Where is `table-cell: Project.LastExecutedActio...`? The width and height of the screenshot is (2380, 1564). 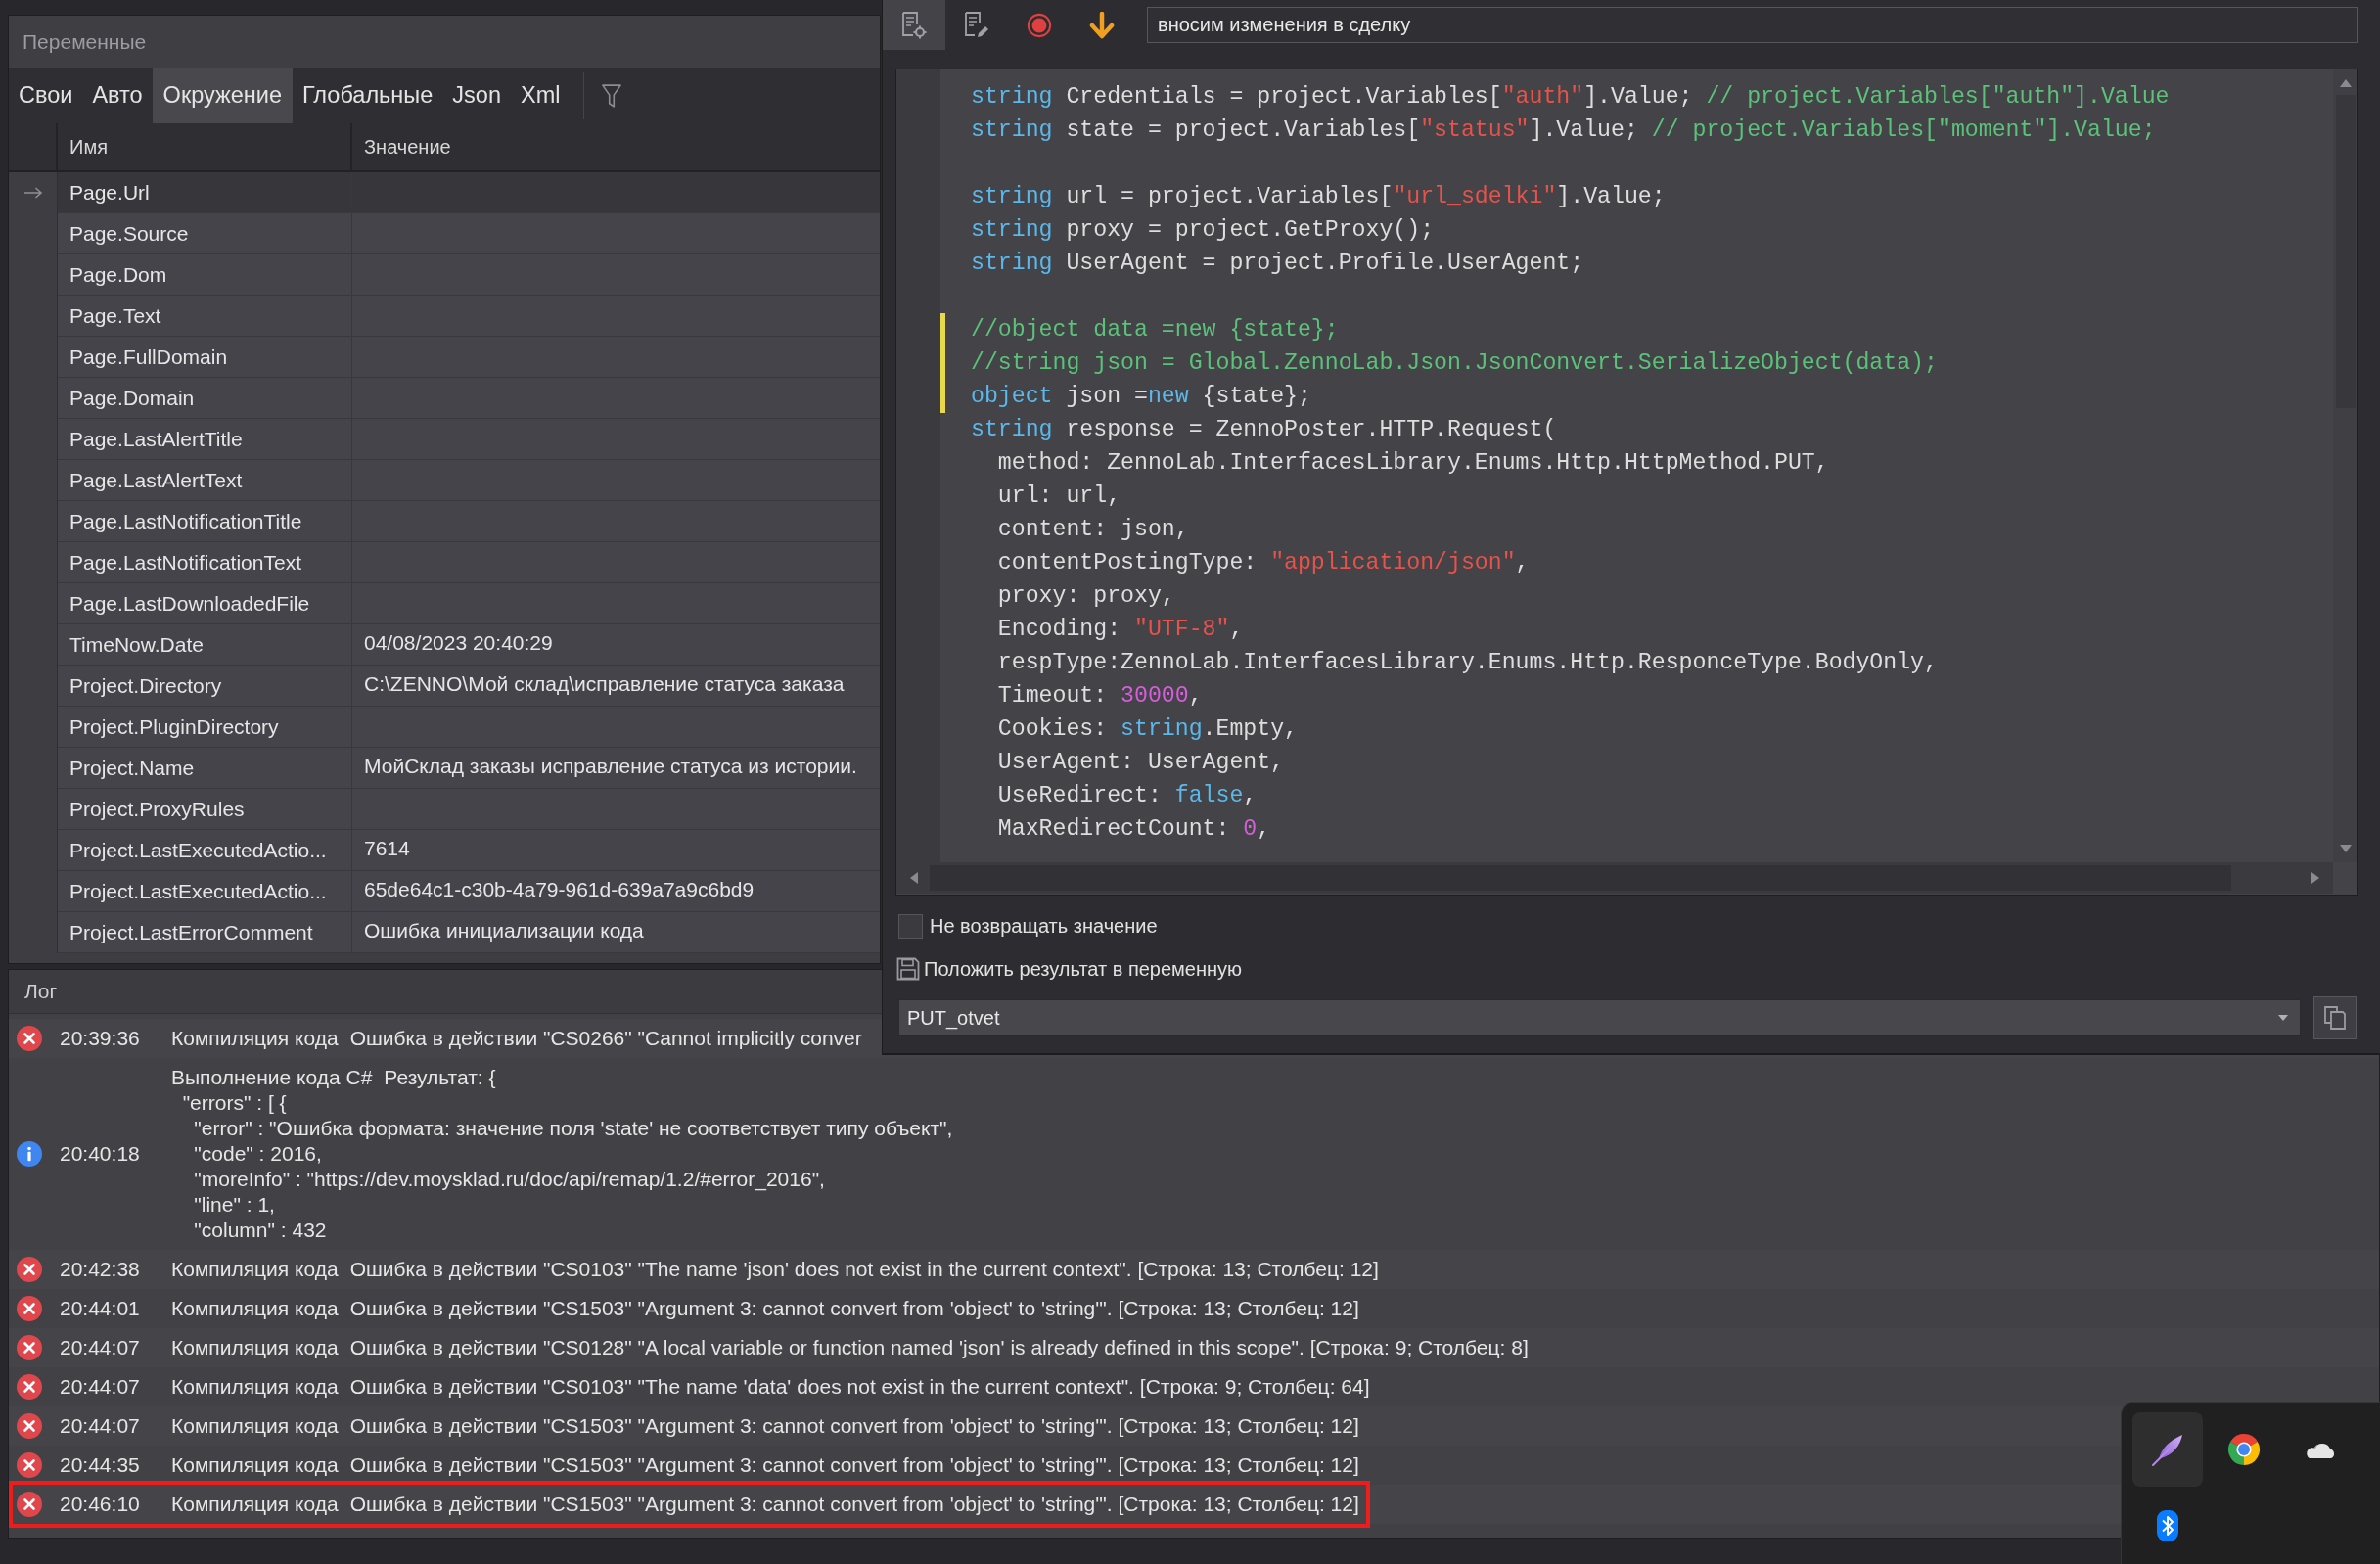 table-cell: Project.LastExecutedActio... is located at coordinates (205, 891).